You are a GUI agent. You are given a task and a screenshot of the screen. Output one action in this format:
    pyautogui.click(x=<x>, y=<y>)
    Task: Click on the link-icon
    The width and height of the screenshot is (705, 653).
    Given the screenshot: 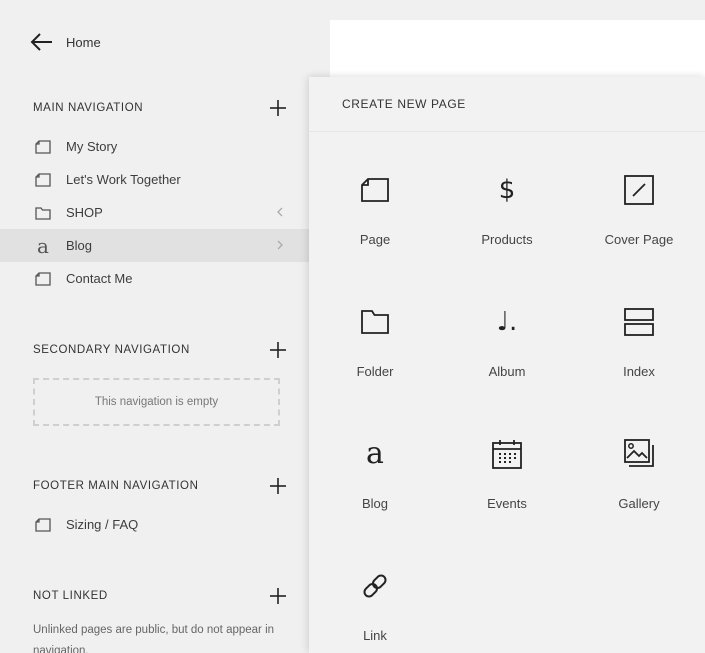 What is the action you would take?
    pyautogui.click(x=375, y=586)
    